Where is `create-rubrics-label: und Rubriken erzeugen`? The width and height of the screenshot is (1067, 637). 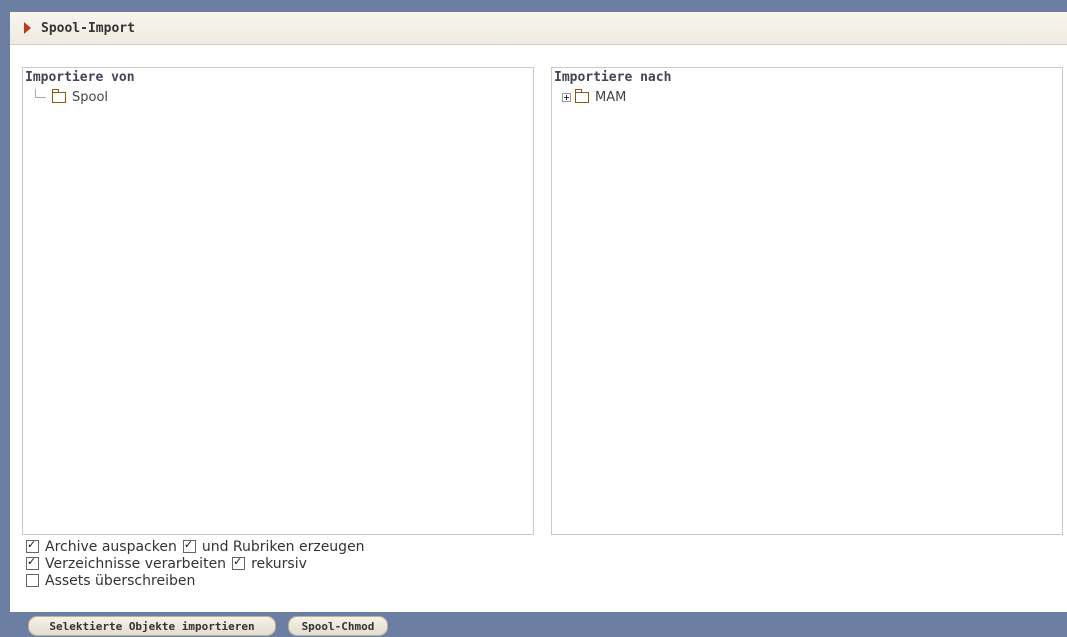 create-rubrics-label: und Rubriken erzeugen is located at coordinates (283, 546).